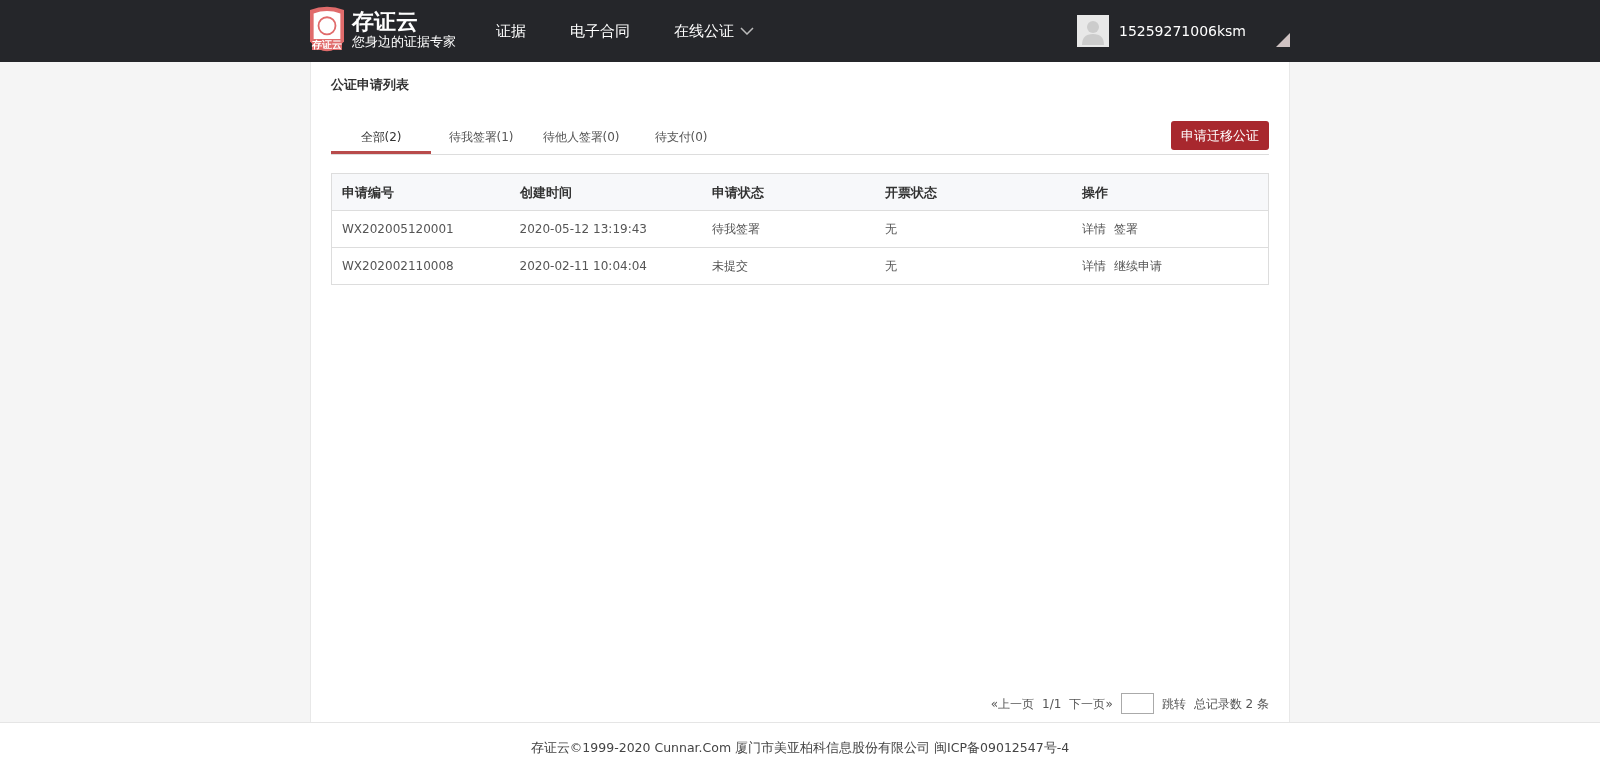 This screenshot has width=1600, height=773. I want to click on corner-triangle-icon, so click(1283, 40).